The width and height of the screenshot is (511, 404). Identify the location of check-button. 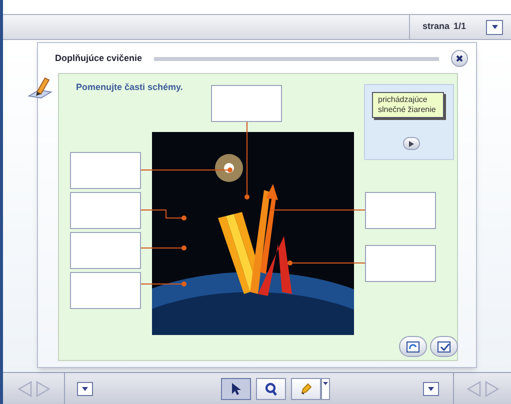
(444, 346).